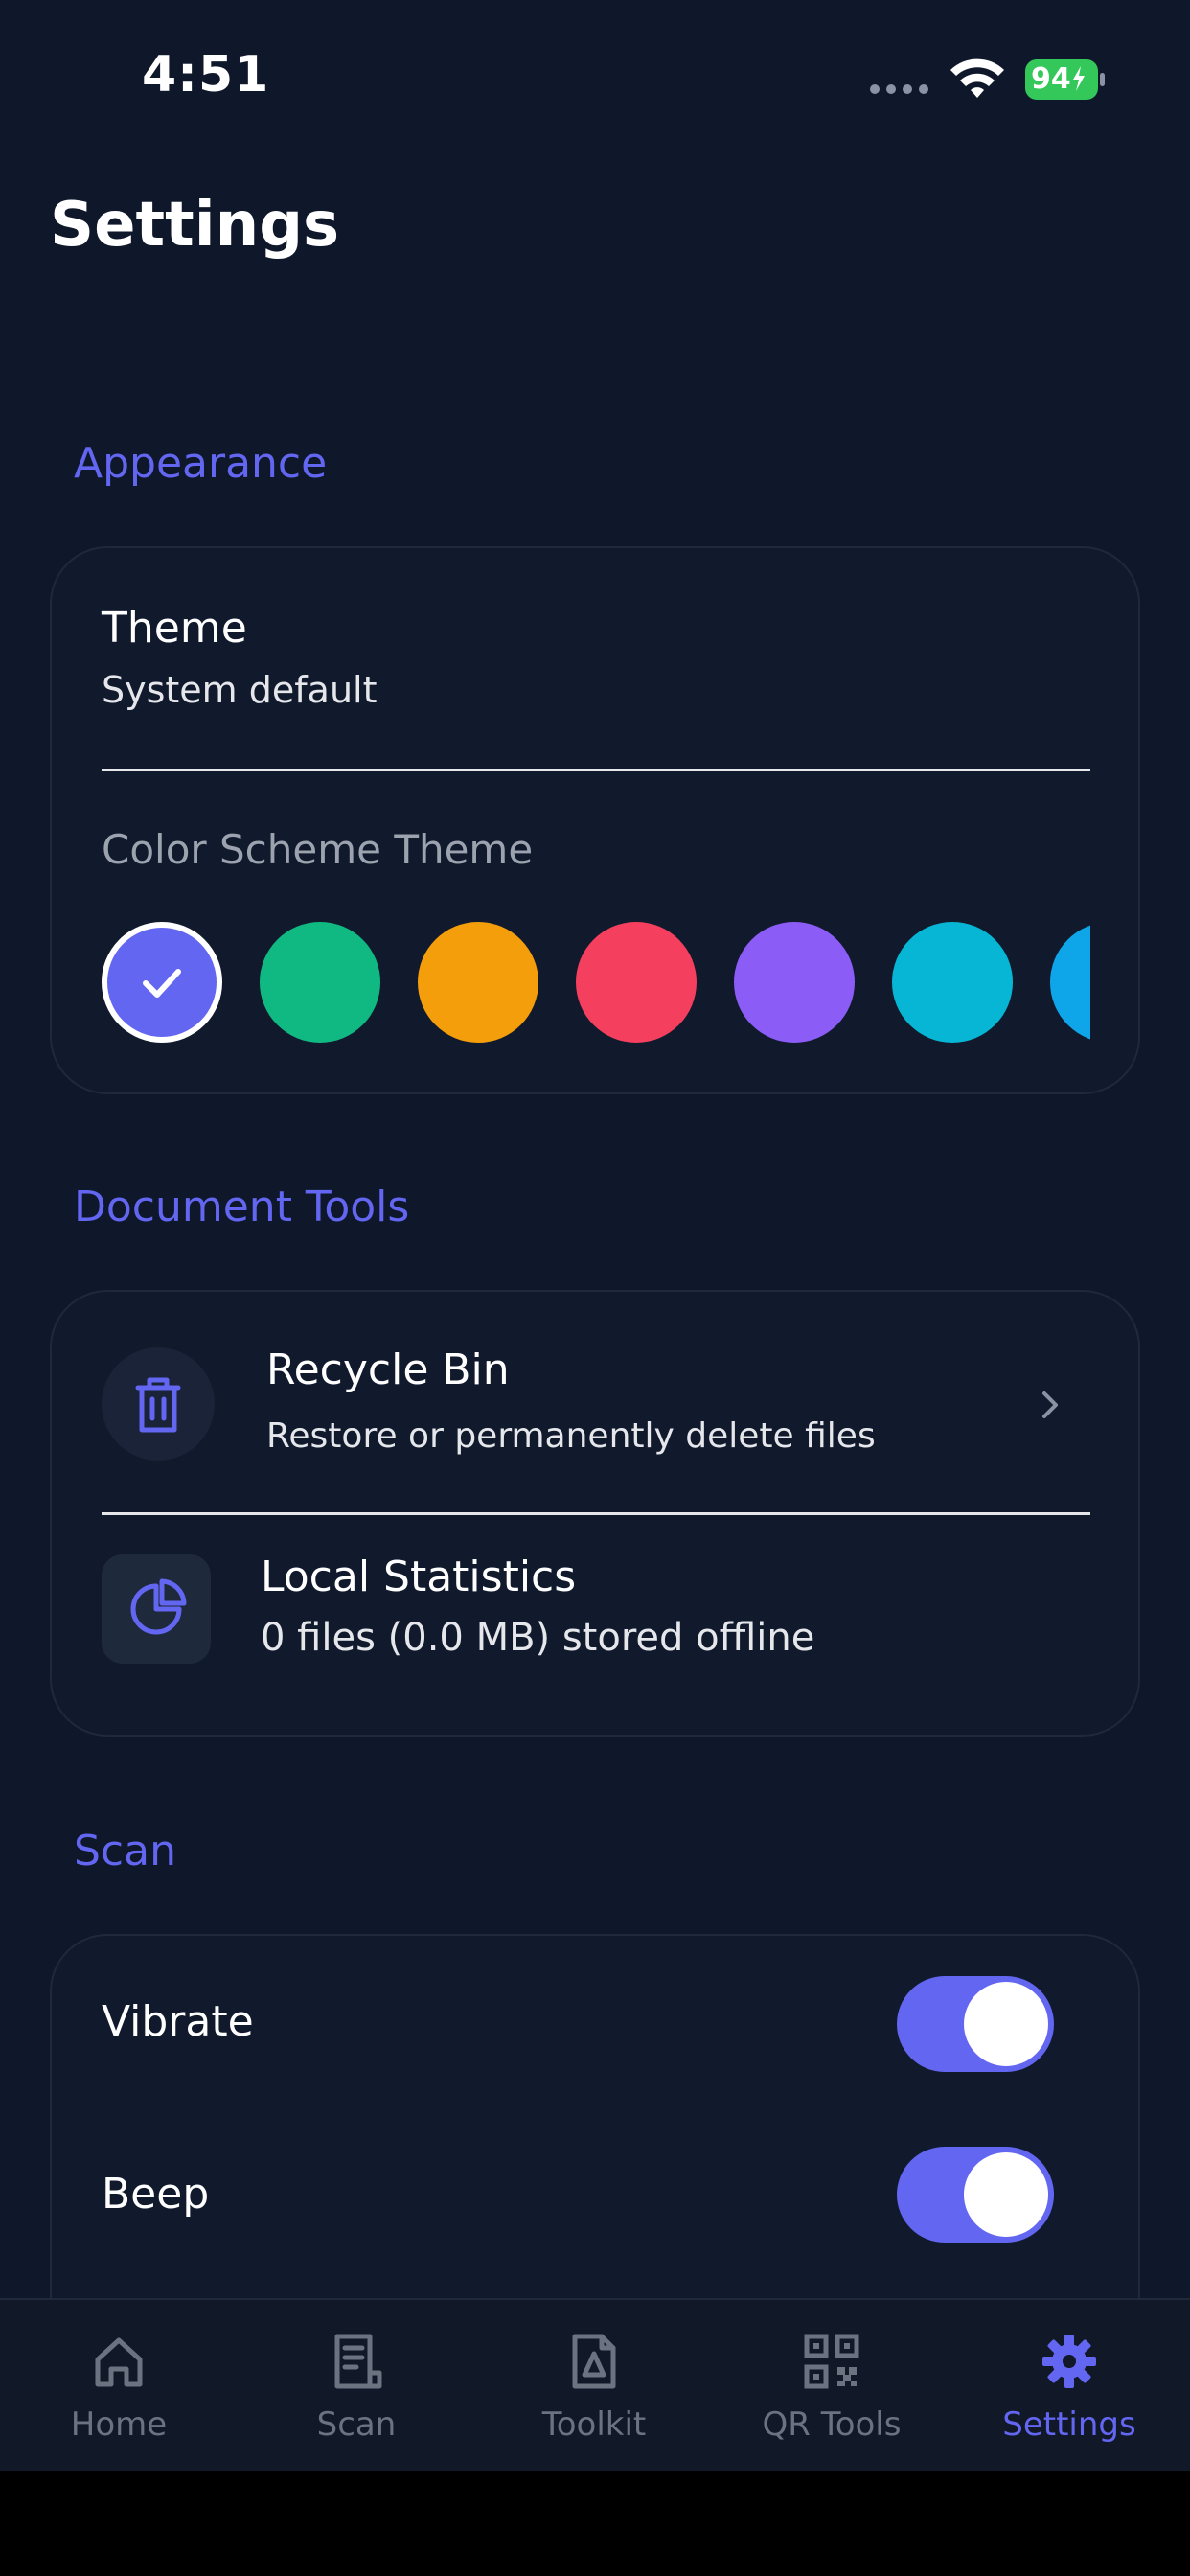 Image resolution: width=1190 pixels, height=2576 pixels. What do you see at coordinates (976, 2194) in the screenshot?
I see `beep-toggle` at bounding box center [976, 2194].